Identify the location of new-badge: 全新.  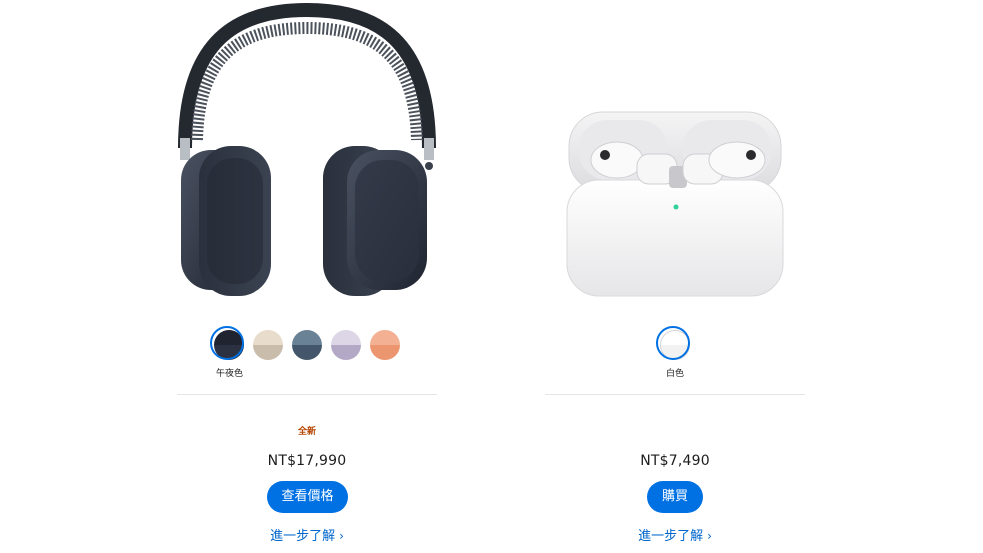
(306, 432).